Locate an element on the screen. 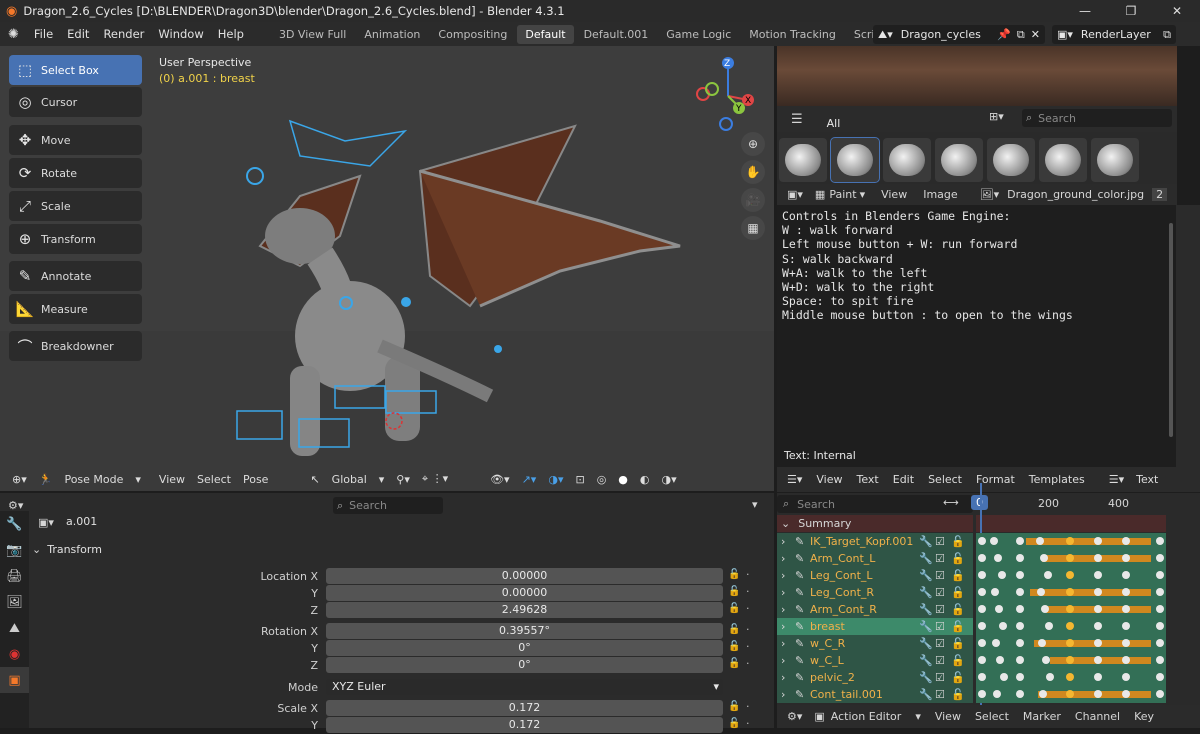 This screenshot has height=734, width=1200. properties-options-icon: ▾ is located at coordinates (755, 504).